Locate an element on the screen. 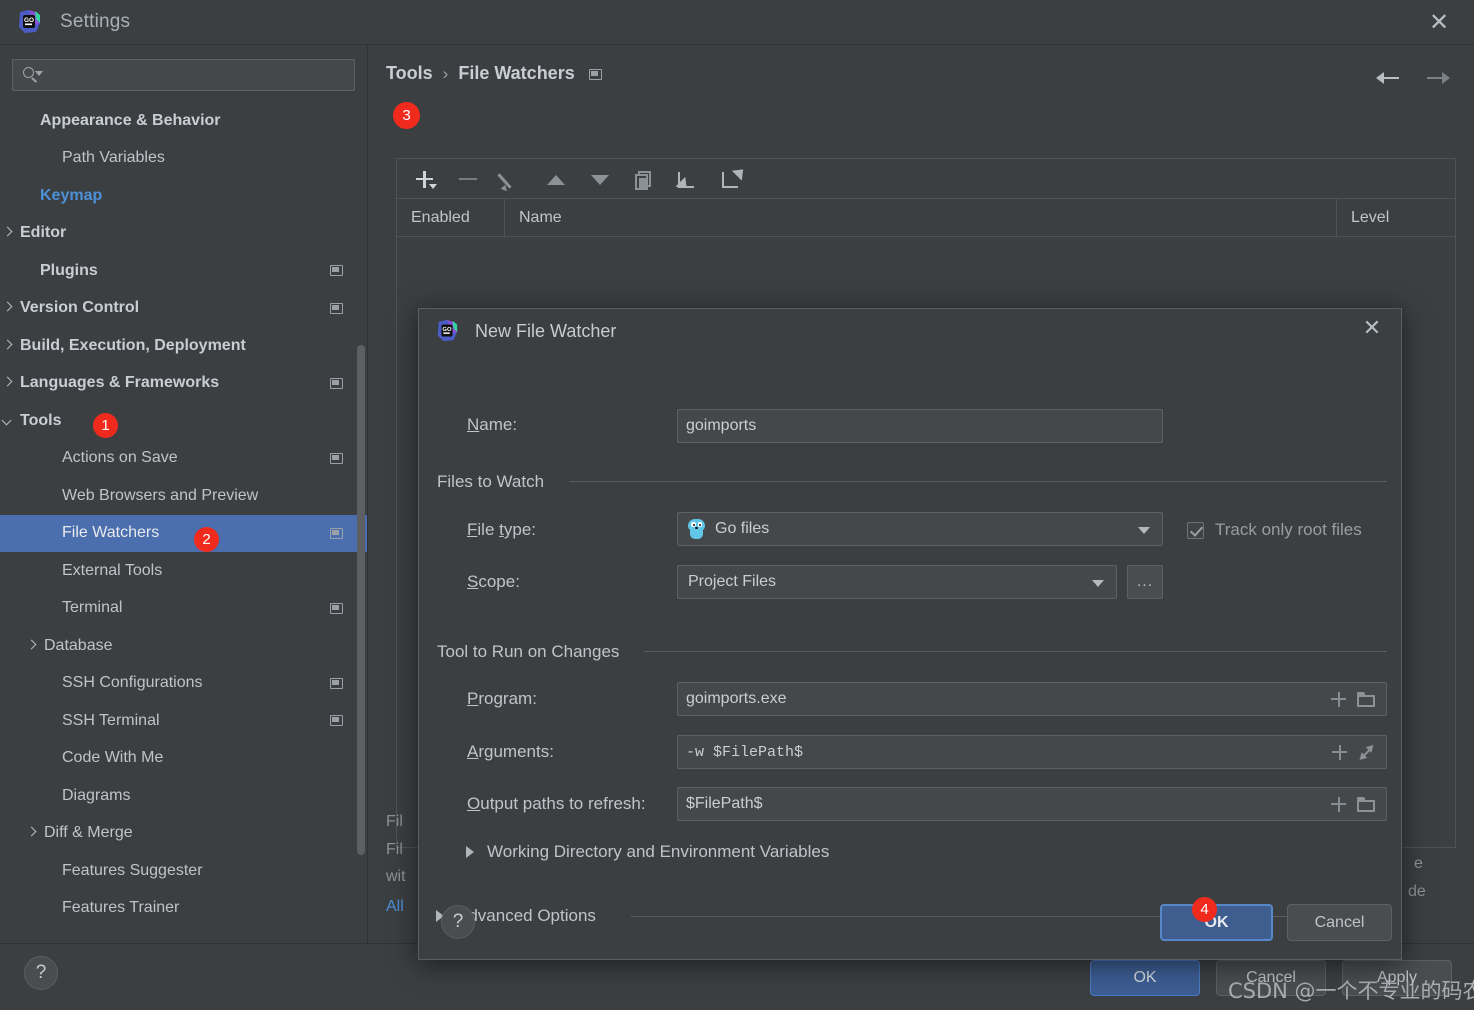 The height and width of the screenshot is (1010, 1474). export-button is located at coordinates (732, 178).